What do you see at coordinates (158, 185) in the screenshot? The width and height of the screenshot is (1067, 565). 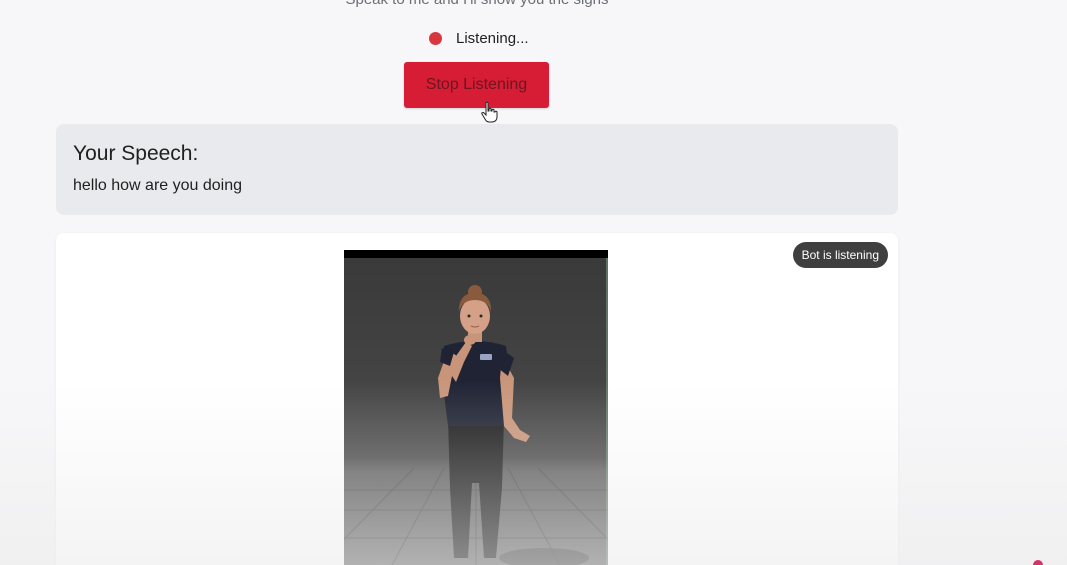 I see `speech-transcript: hello how are you doing` at bounding box center [158, 185].